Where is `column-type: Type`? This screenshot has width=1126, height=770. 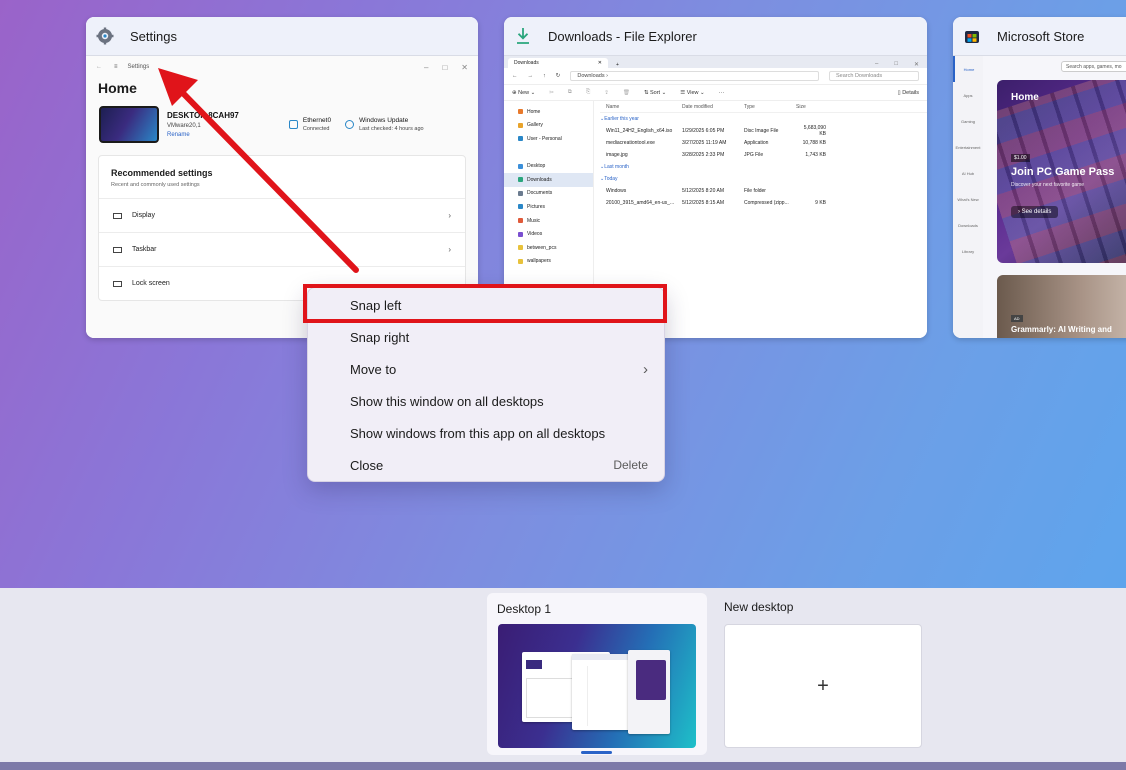
column-type: Type is located at coordinates (749, 106).